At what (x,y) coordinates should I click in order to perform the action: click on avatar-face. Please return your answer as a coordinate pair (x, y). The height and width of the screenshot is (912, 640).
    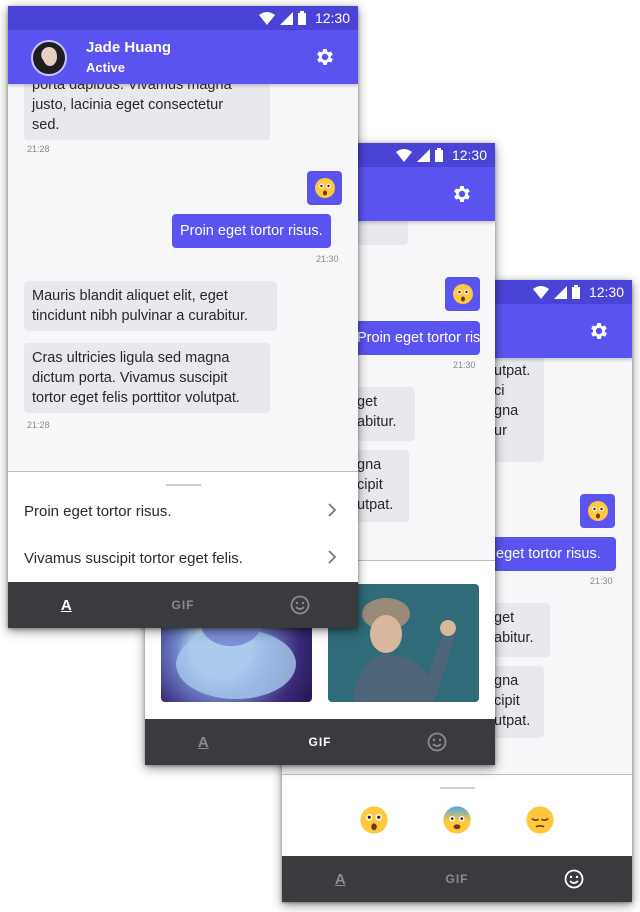
    Looking at the image, I should click on (50, 57).